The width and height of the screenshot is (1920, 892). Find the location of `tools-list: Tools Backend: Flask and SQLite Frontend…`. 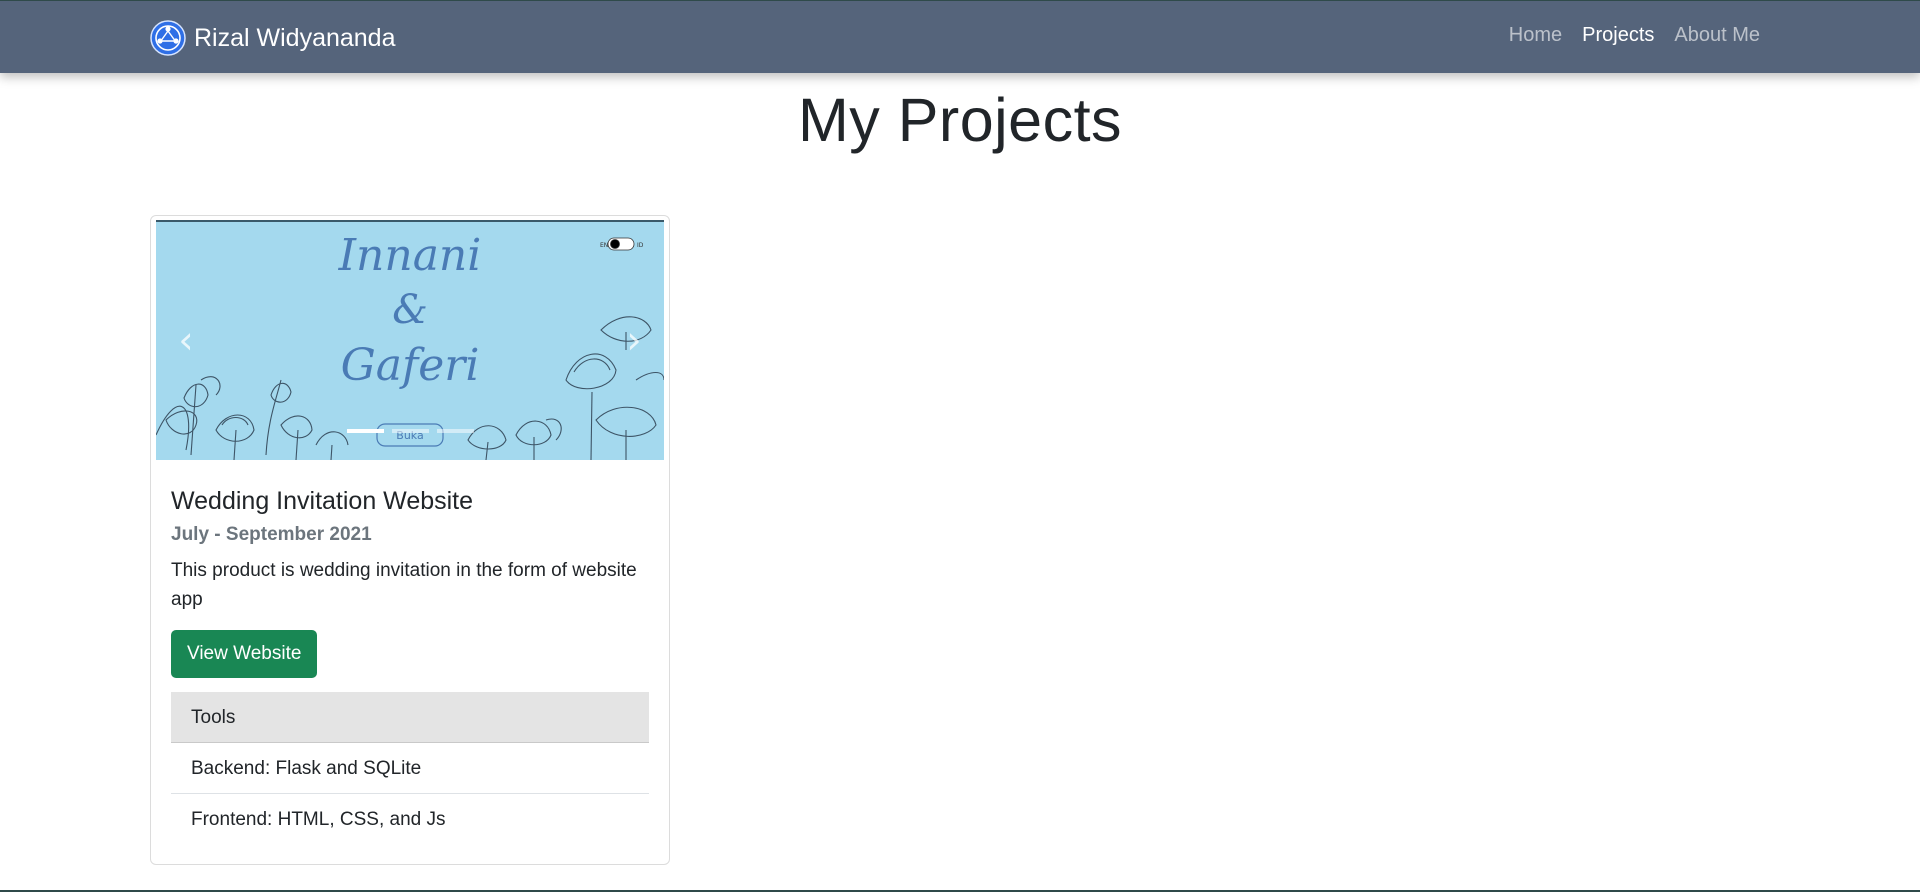

tools-list: Tools Backend: Flask and SQLite Frontend… is located at coordinates (410, 768).